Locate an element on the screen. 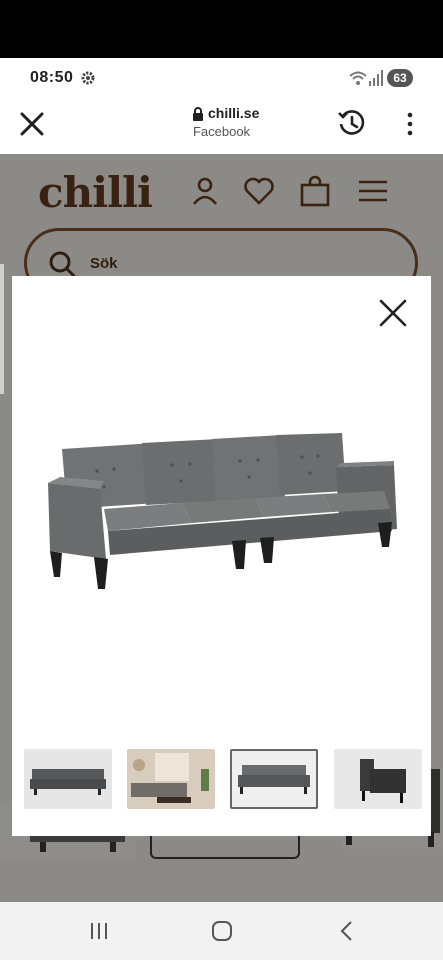 This screenshot has width=443, height=960. menu-icon is located at coordinates (373, 191).